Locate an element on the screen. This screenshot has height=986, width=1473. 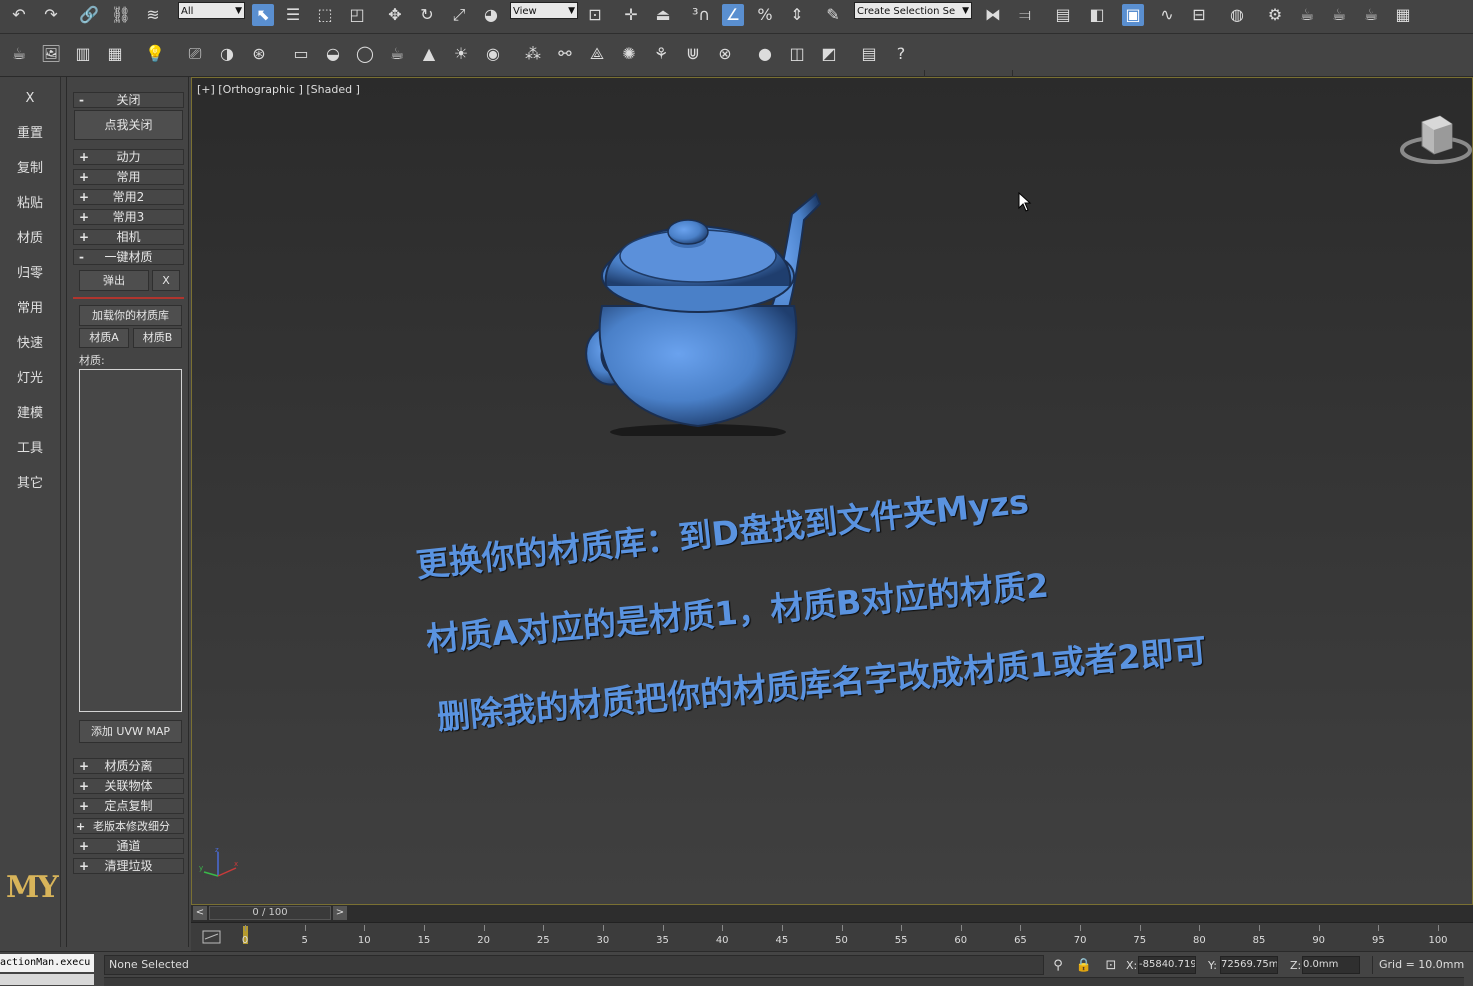
zipper-icon: ⊗ is located at coordinates (725, 54).